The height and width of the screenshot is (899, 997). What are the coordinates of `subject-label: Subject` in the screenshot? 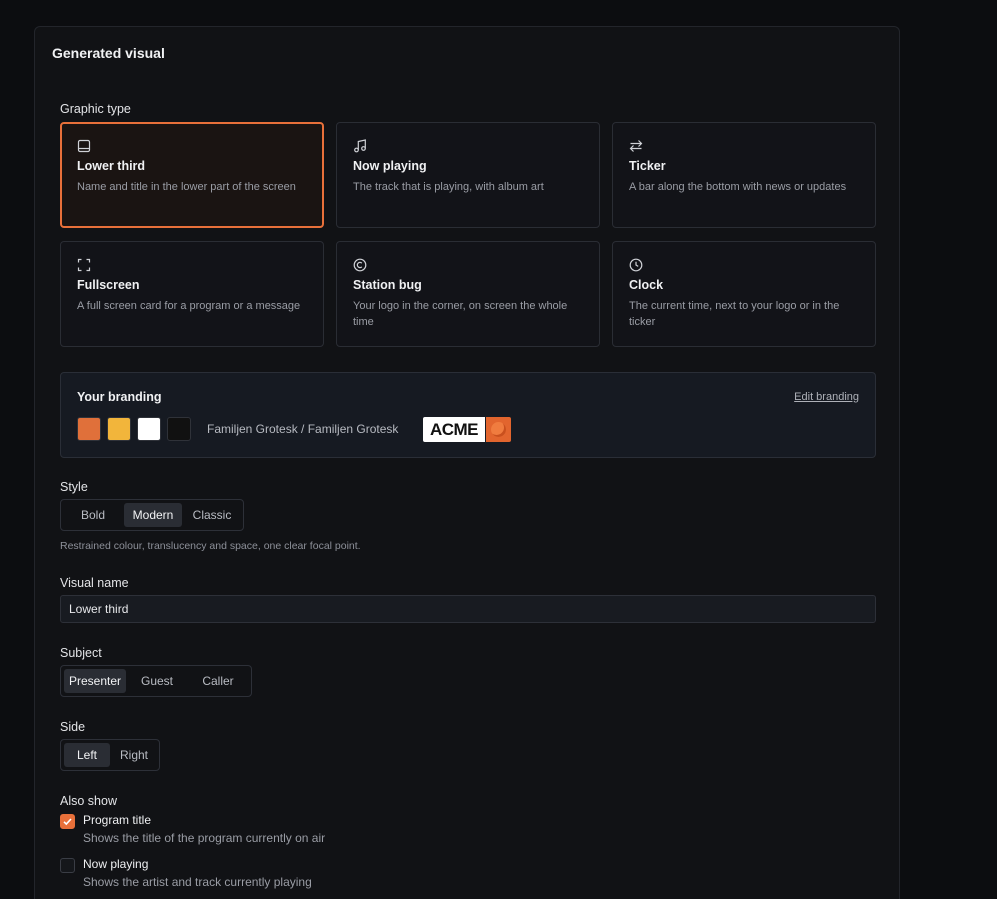 It's located at (81, 653).